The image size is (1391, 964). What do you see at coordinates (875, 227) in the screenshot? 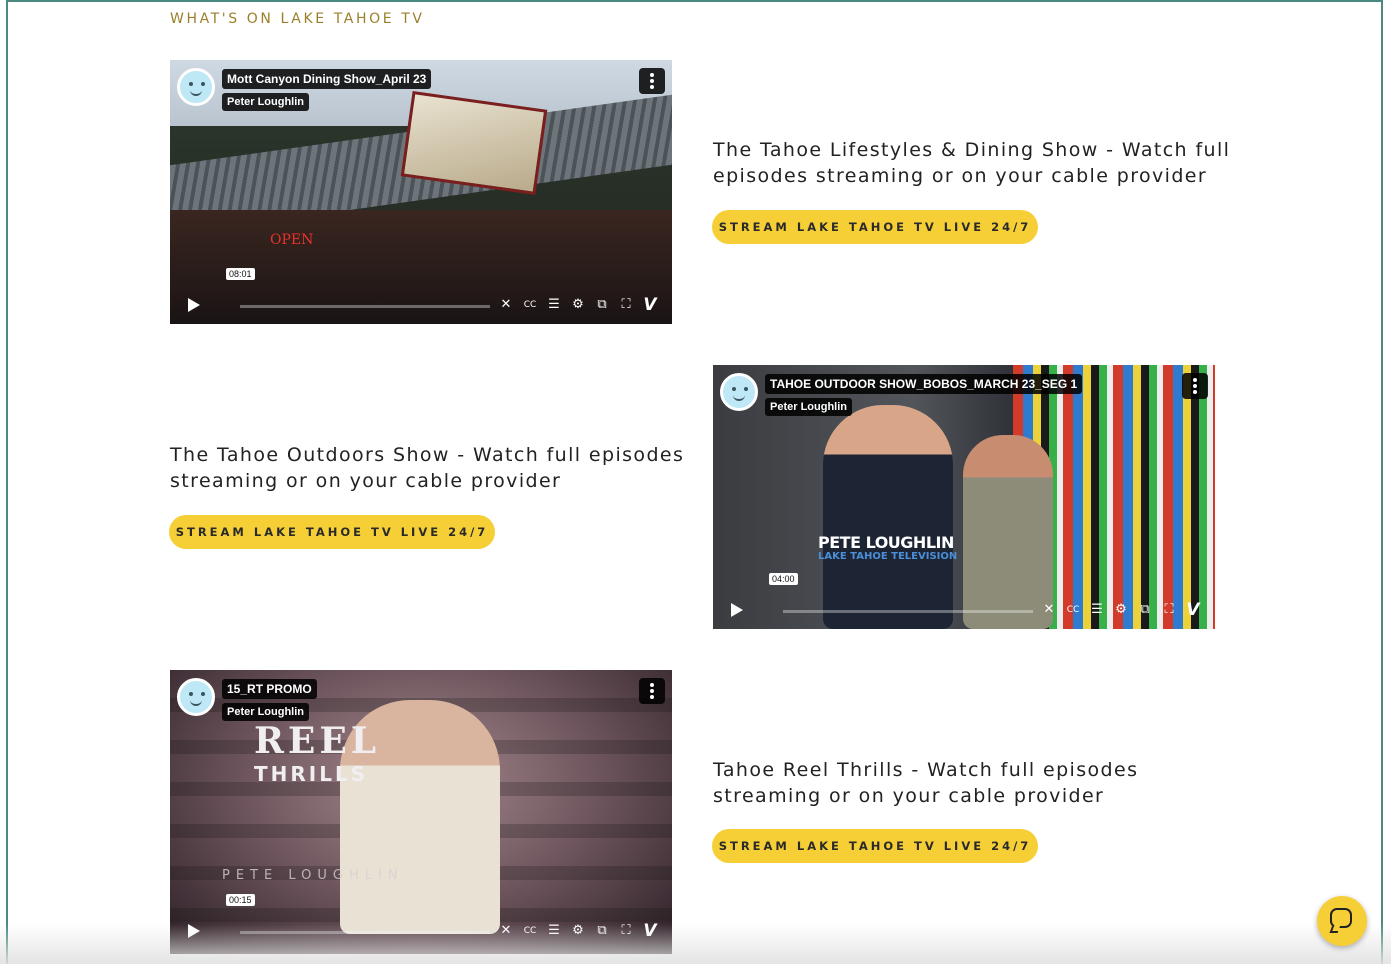
I see `stream-button-dining: STREAM LAKE TAHOE TV LIVE 24/7` at bounding box center [875, 227].